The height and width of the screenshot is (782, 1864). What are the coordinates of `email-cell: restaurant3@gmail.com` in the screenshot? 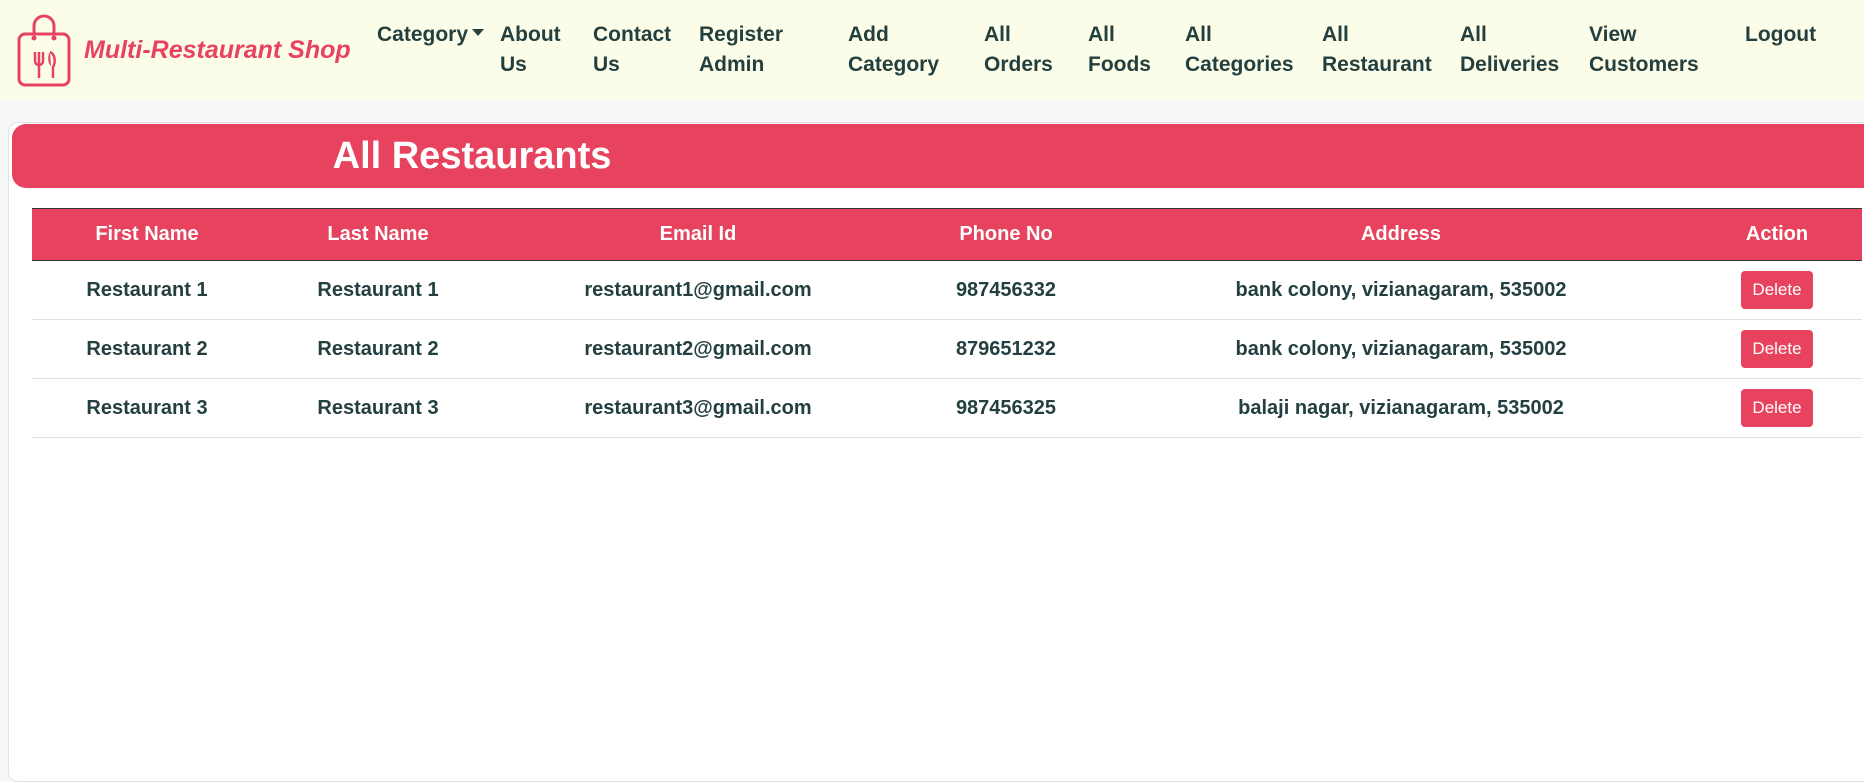 It's located at (698, 408).